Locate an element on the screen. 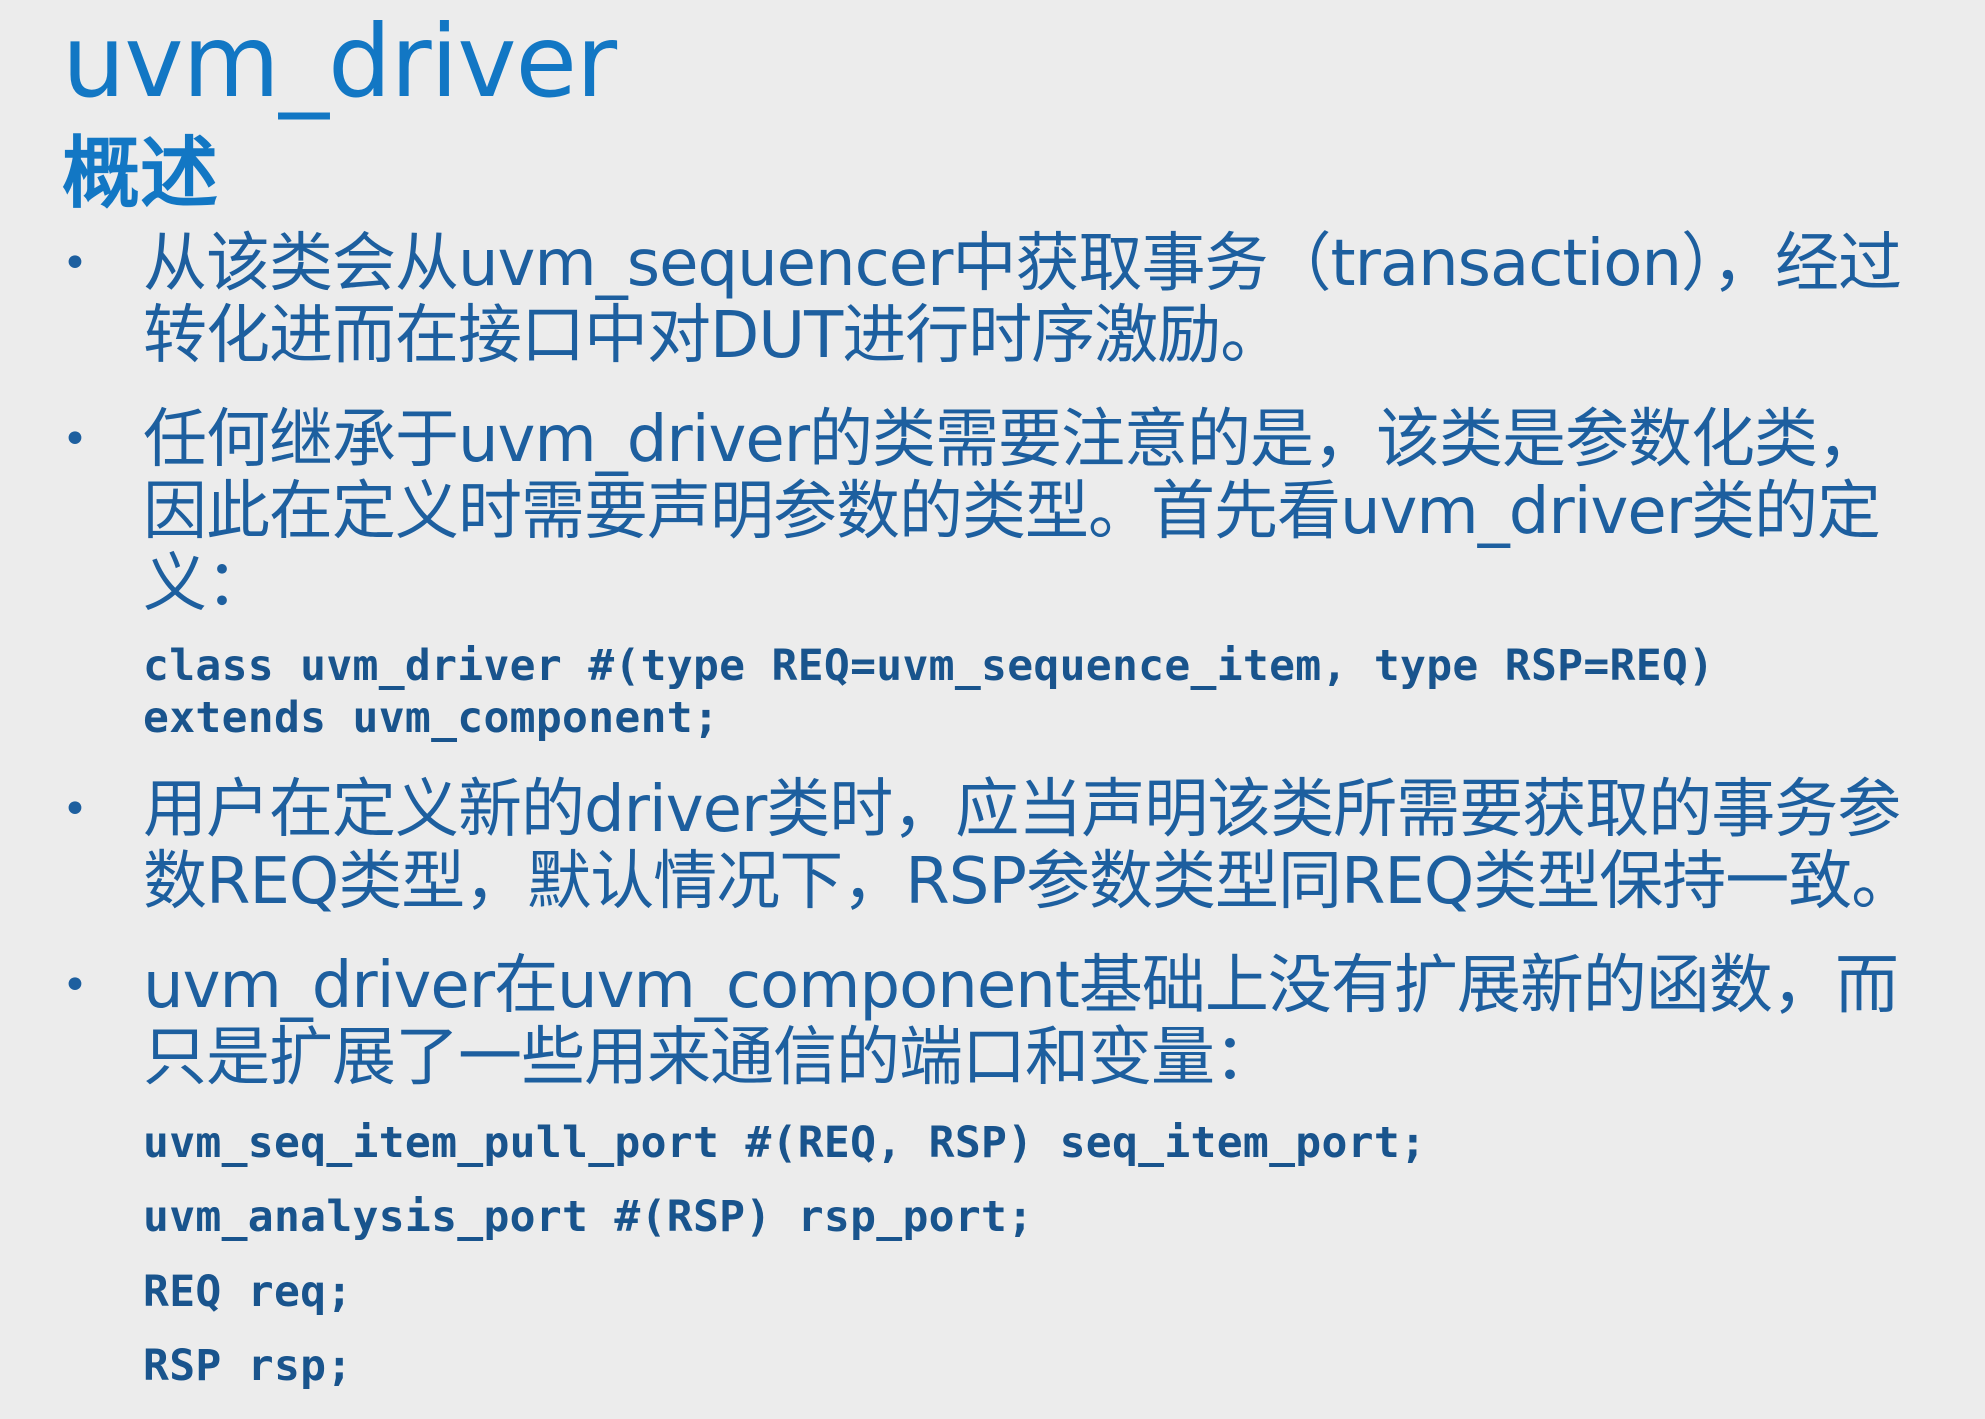 This screenshot has width=1985, height=1419. bullet-1-line-1: 从该类会从uvm_sequencer中获取事务（transaction），经过 is located at coordinates (1022, 264).